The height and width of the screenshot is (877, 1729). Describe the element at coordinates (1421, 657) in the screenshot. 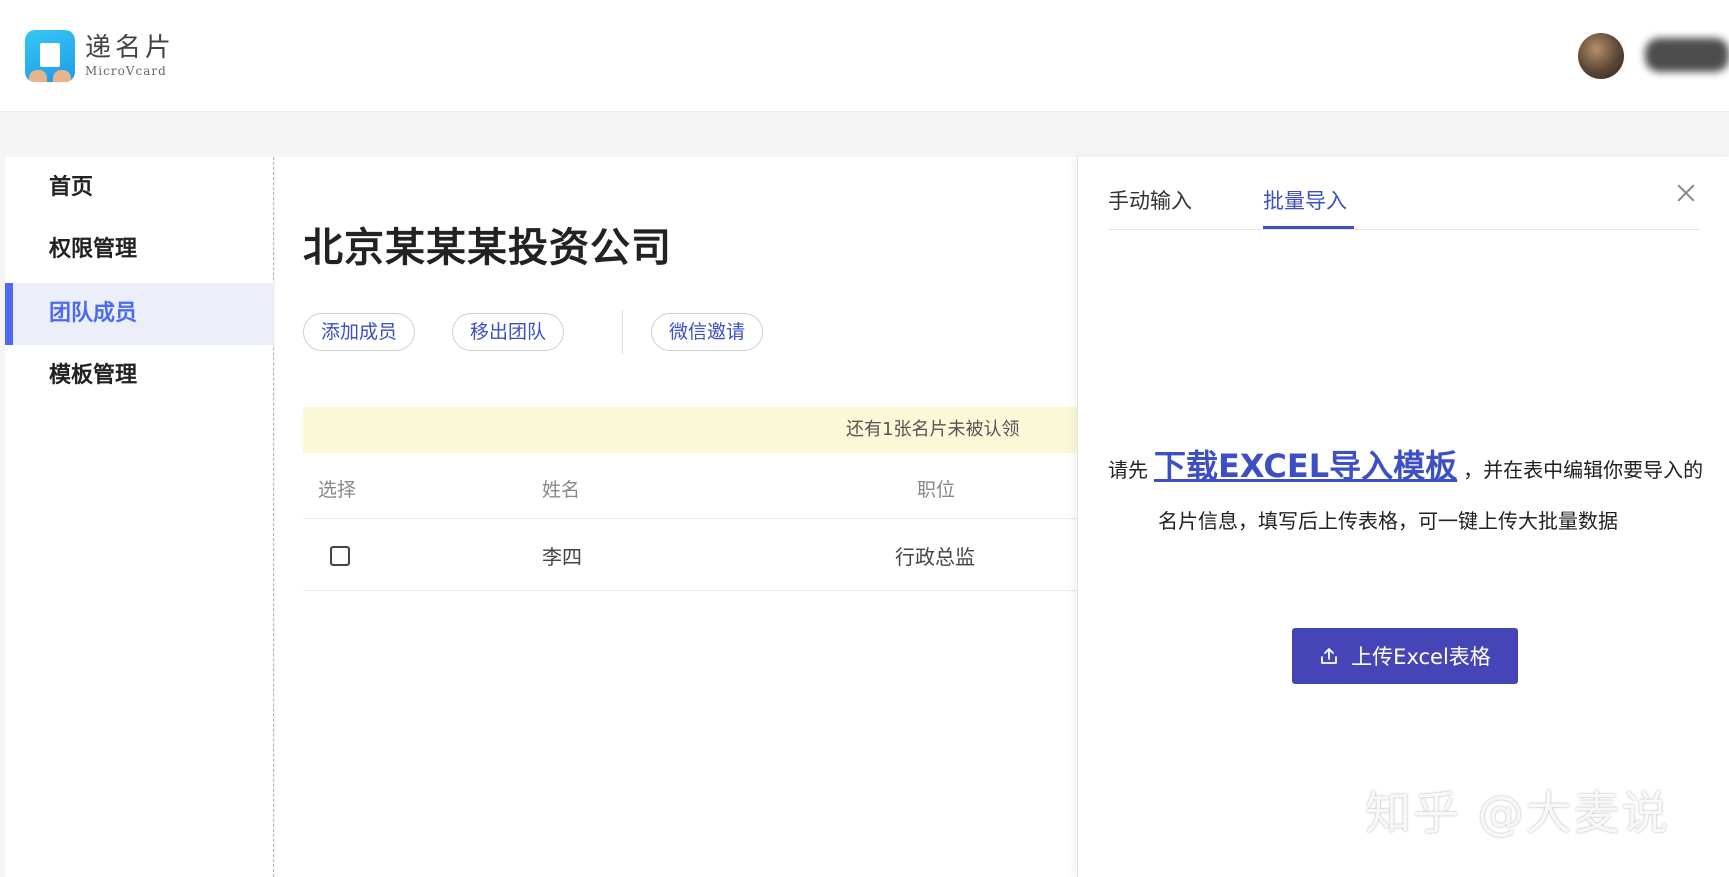

I see `upload-button-label: 上传Excel表格` at that location.